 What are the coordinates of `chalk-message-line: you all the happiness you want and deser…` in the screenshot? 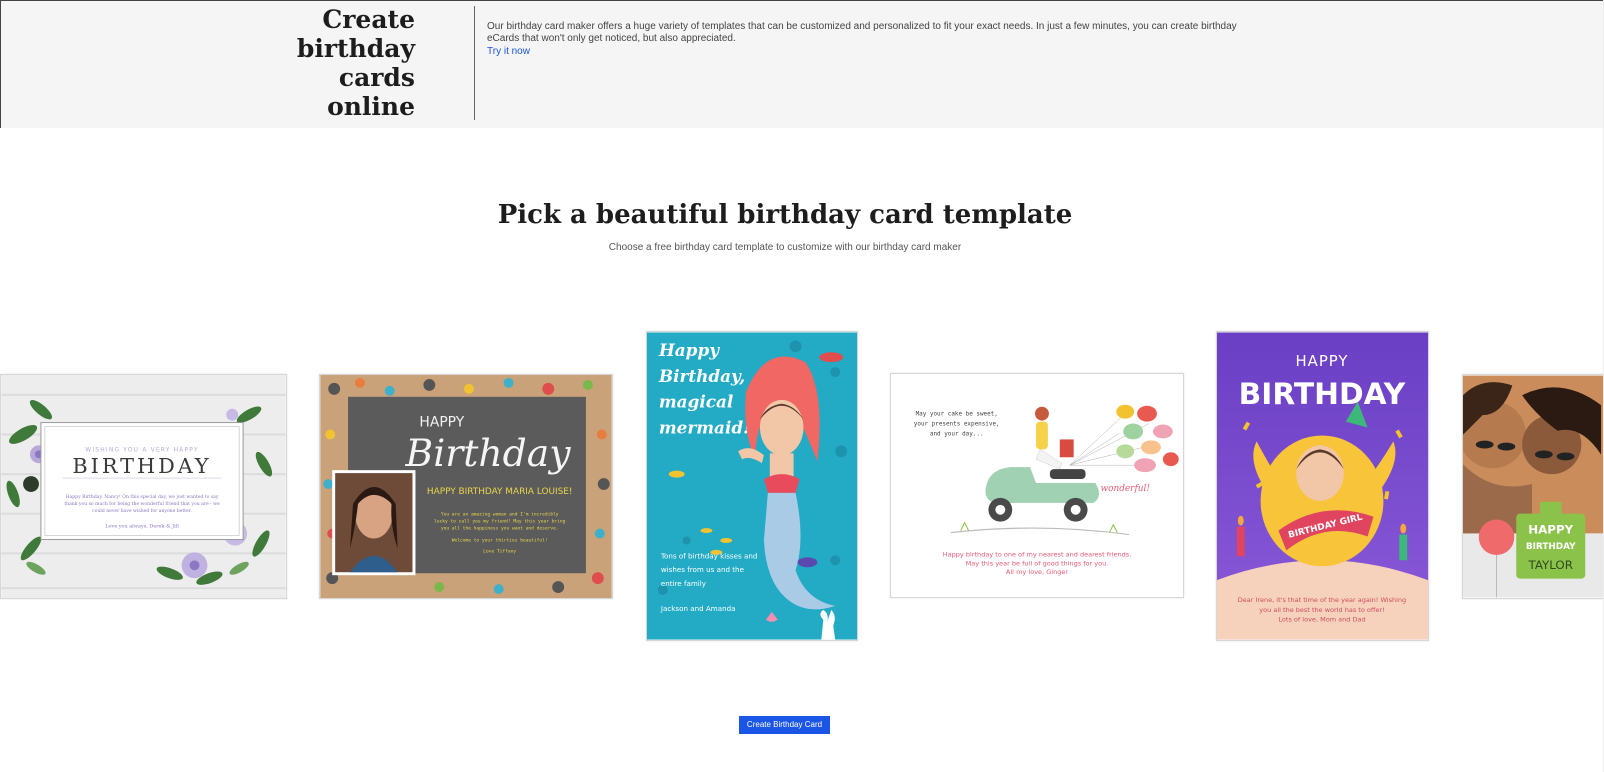 It's located at (500, 529).